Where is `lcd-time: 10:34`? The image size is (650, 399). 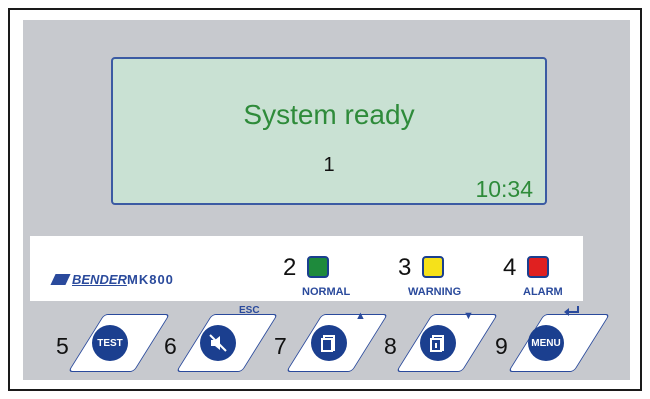 lcd-time: 10:34 is located at coordinates (504, 189).